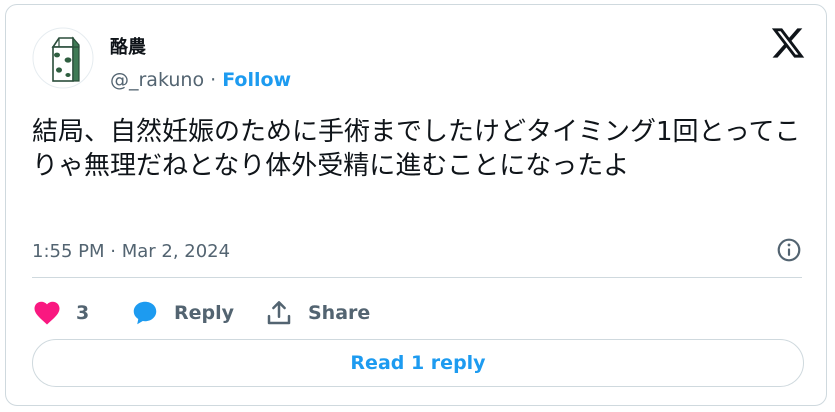  Describe the element at coordinates (157, 80) in the screenshot. I see `author-handle: @_rakuno` at that location.